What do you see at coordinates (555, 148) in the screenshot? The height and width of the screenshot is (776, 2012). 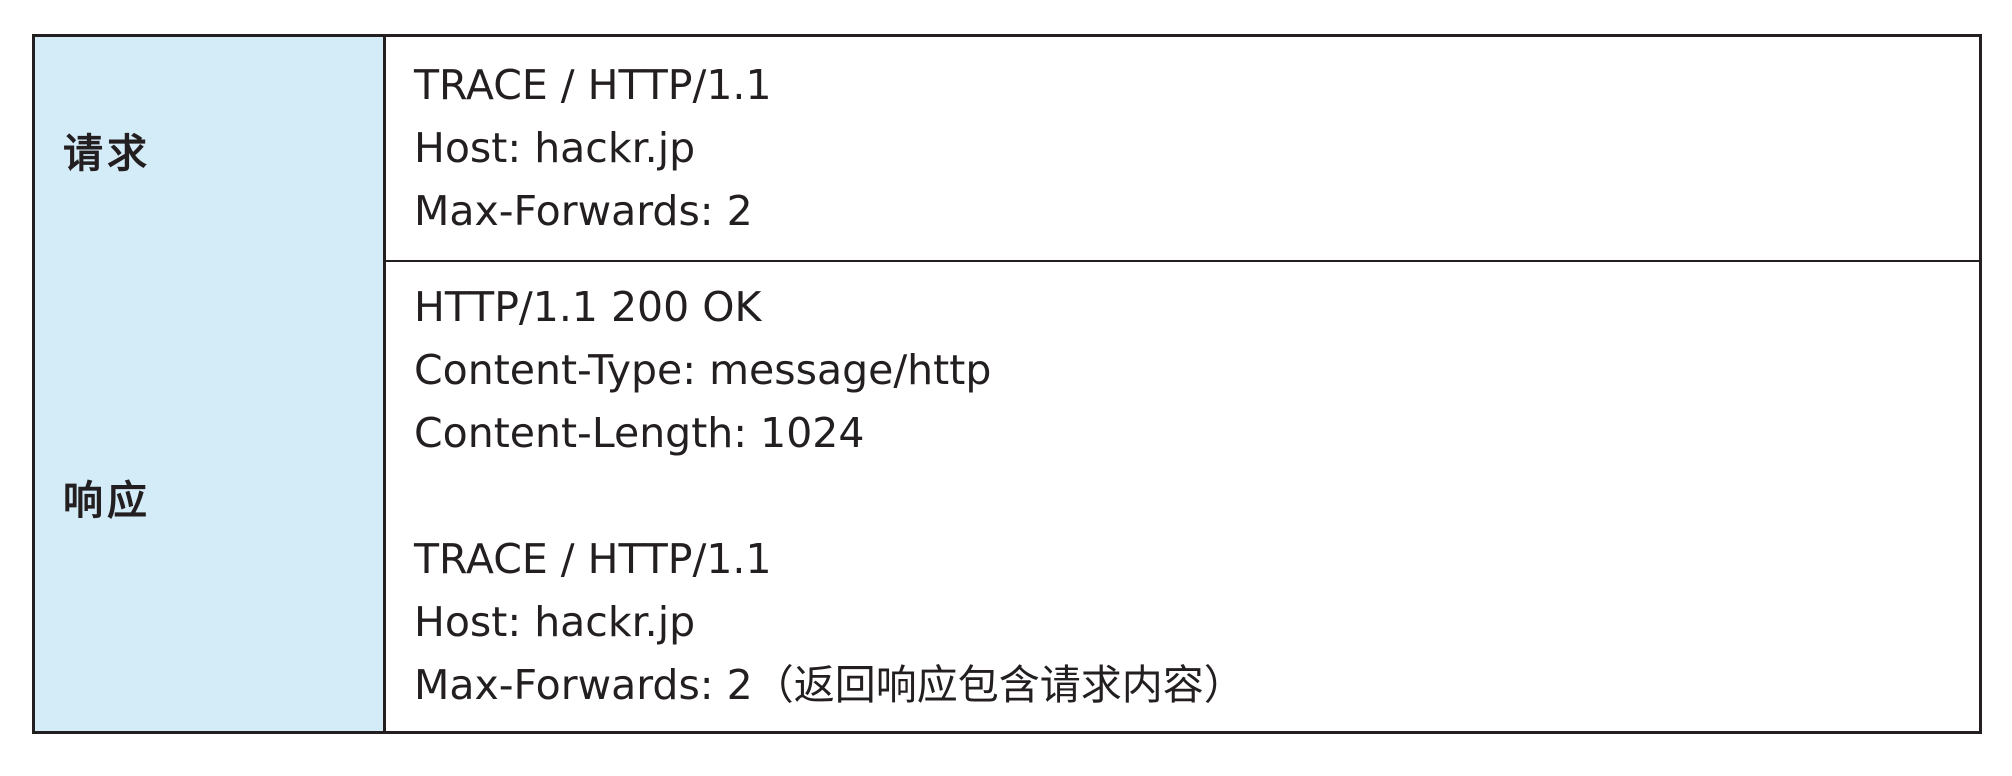 I see `request-host-header: Host: hackr.jp` at bounding box center [555, 148].